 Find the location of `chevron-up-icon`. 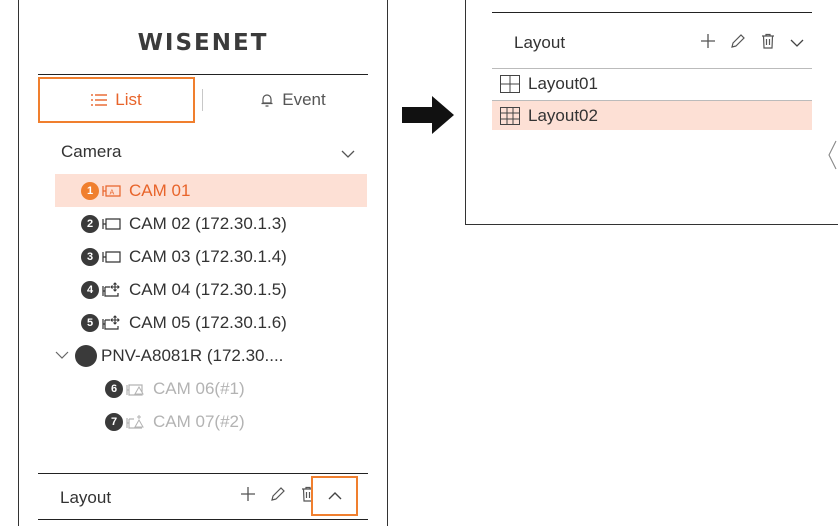

chevron-up-icon is located at coordinates (335, 496).